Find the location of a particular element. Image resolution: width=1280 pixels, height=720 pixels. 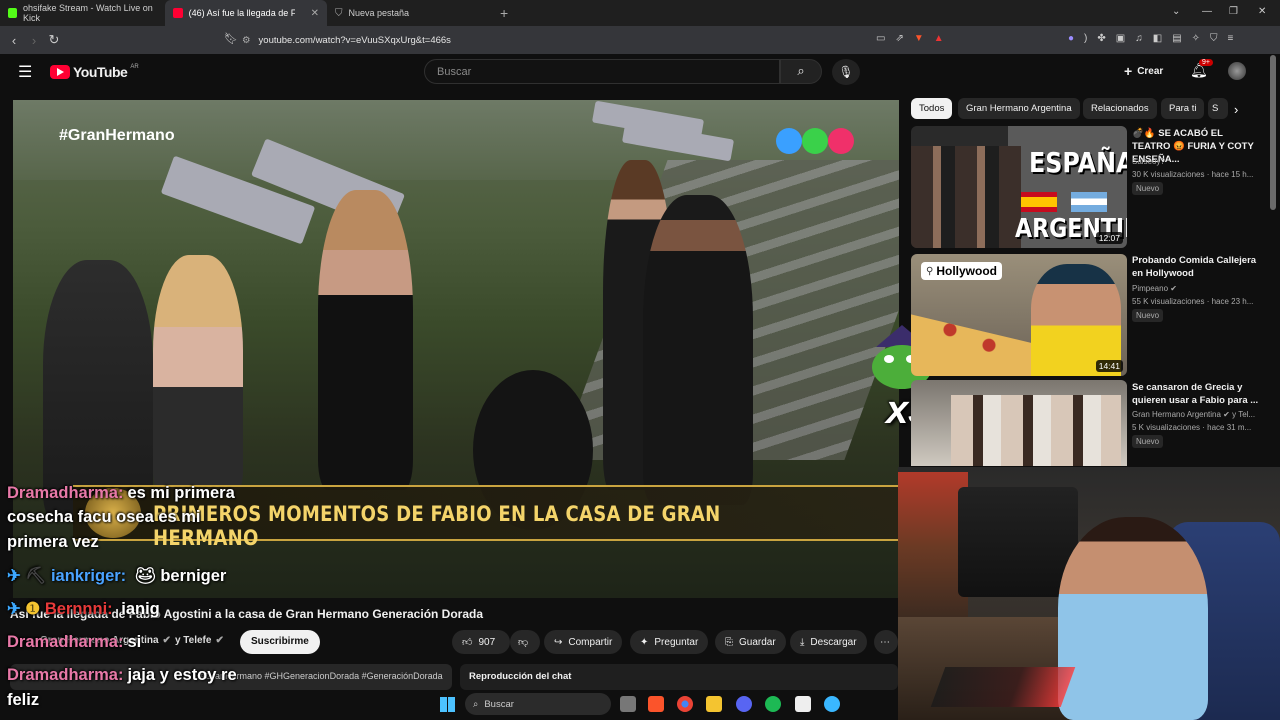

chip-para-ti: Para ti is located at coordinates (1183, 108).